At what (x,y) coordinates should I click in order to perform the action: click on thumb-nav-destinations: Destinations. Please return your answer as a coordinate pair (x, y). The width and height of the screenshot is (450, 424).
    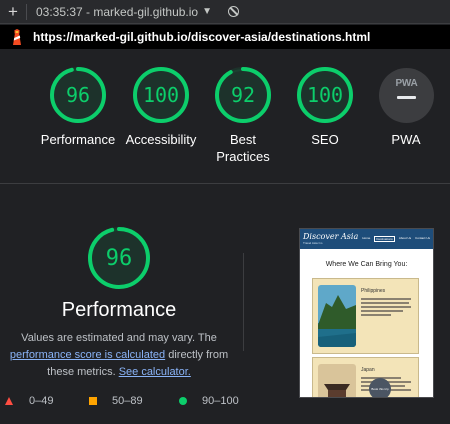
    Looking at the image, I should click on (384, 239).